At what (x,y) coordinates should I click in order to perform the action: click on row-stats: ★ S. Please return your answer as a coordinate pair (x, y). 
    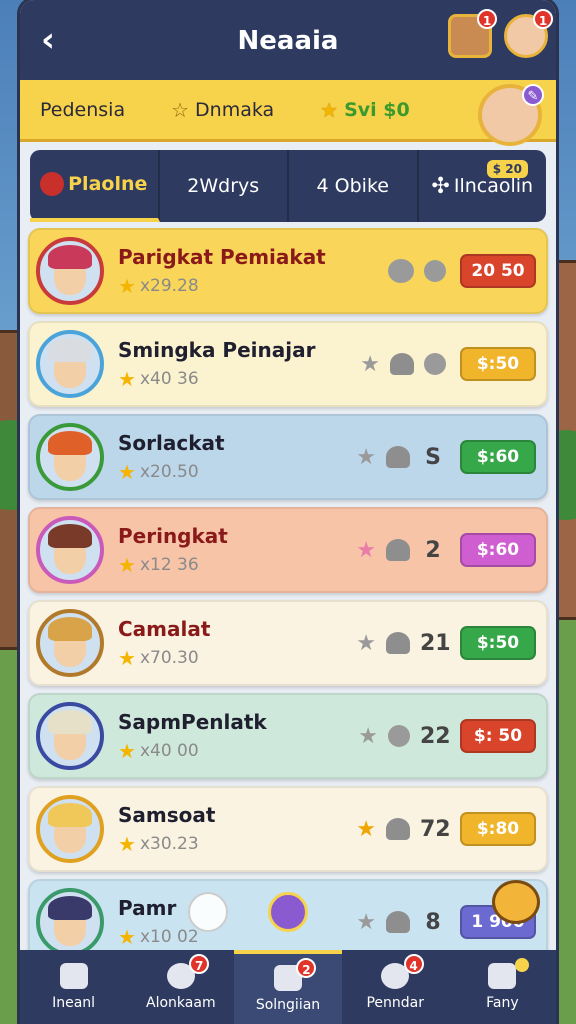
    Looking at the image, I should click on (401, 457).